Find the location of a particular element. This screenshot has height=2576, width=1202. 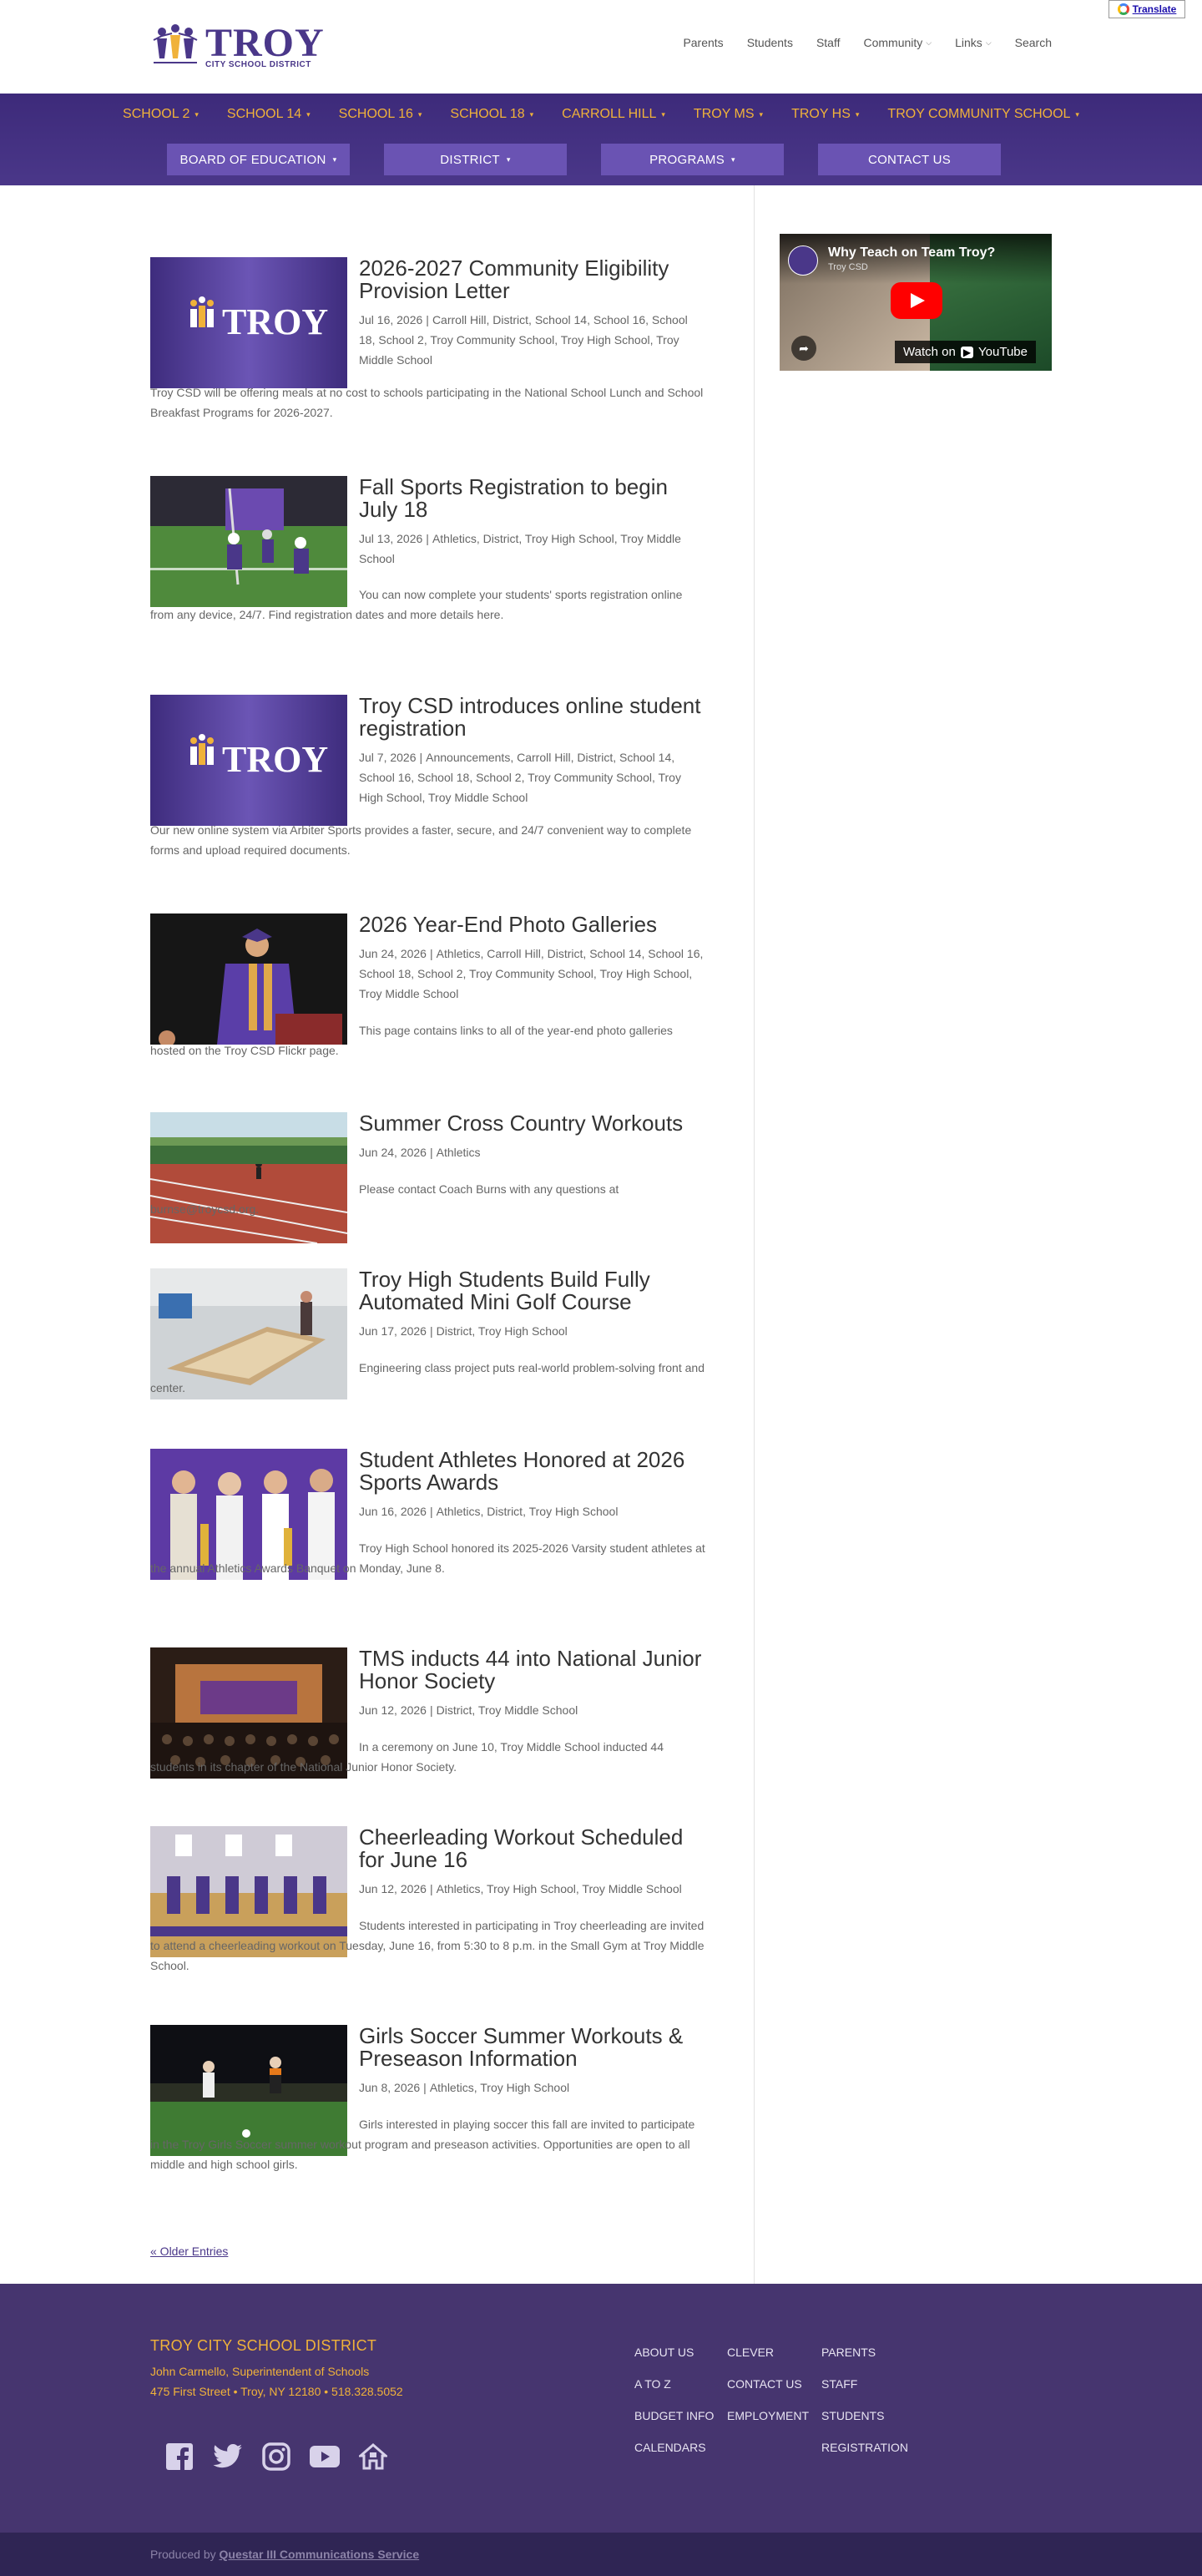

post-categories: District, Troy Middle School is located at coordinates (508, 1710).